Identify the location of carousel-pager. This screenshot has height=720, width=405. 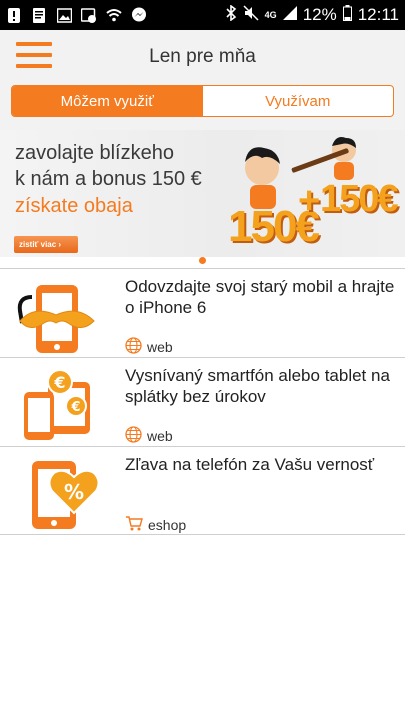
(202, 262).